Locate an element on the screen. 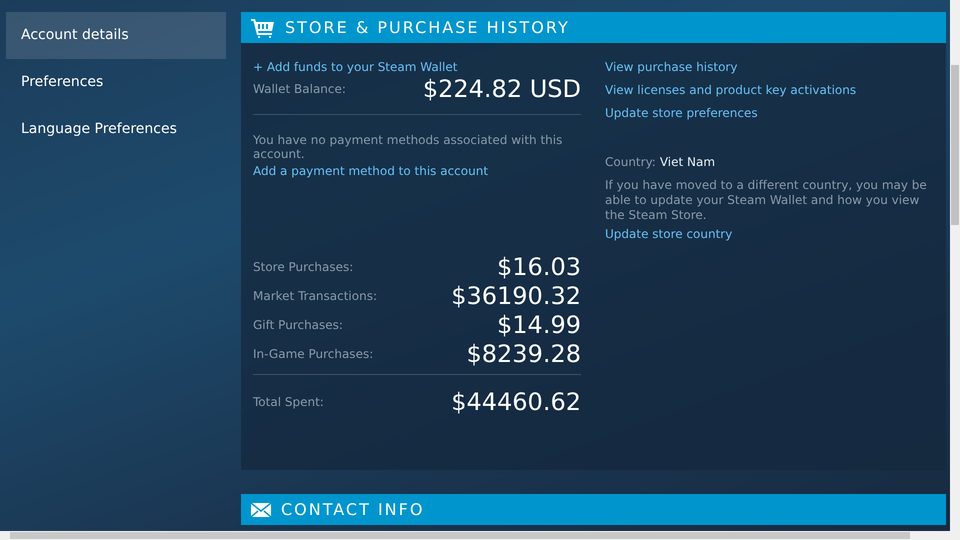 The width and height of the screenshot is (960, 540). add-funds-link: + Add funds to your Steam Wallet is located at coordinates (355, 67).